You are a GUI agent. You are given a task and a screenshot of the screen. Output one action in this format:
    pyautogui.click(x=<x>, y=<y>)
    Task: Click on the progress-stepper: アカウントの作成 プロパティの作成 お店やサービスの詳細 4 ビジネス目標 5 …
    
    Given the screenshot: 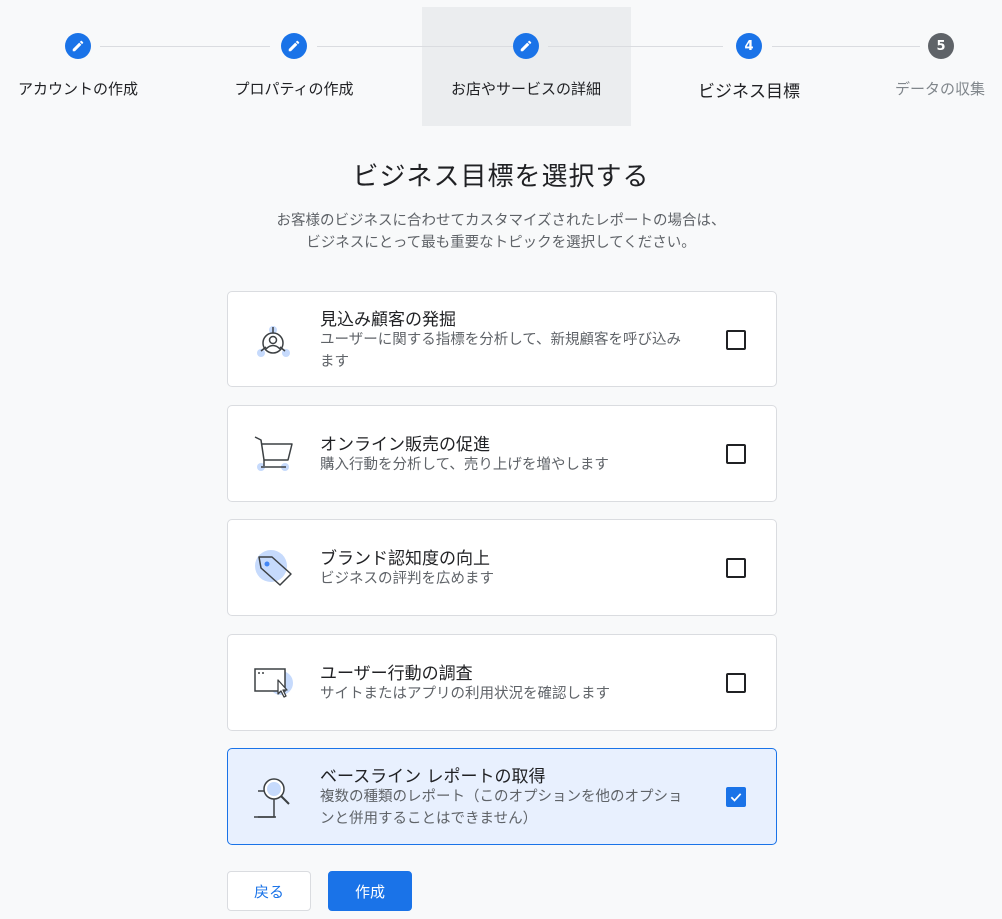 What is the action you would take?
    pyautogui.click(x=501, y=65)
    